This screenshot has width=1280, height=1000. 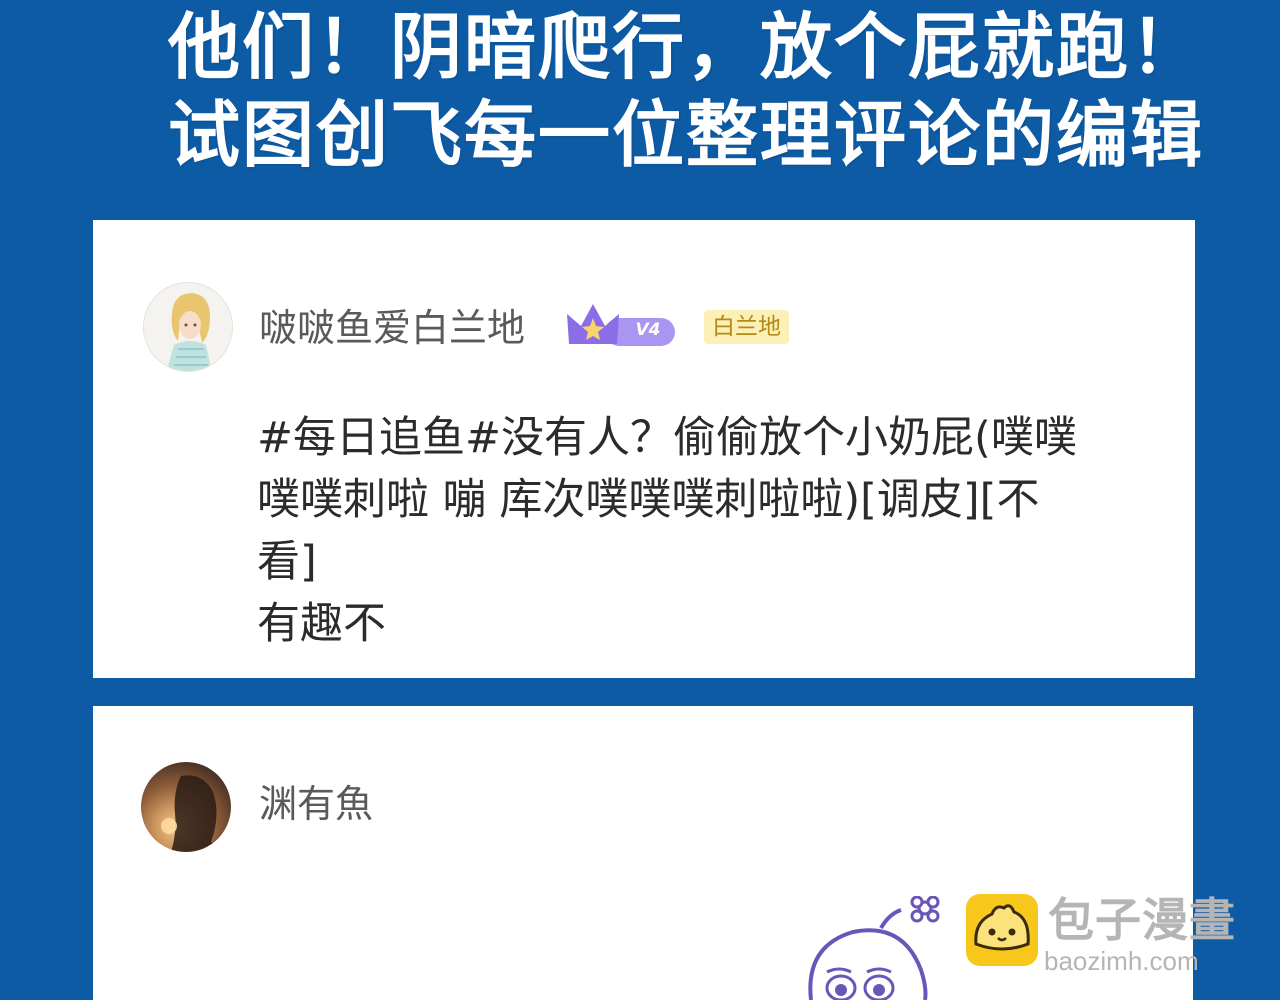 What do you see at coordinates (188, 327) in the screenshot?
I see `avatar-blonde-character-icon` at bounding box center [188, 327].